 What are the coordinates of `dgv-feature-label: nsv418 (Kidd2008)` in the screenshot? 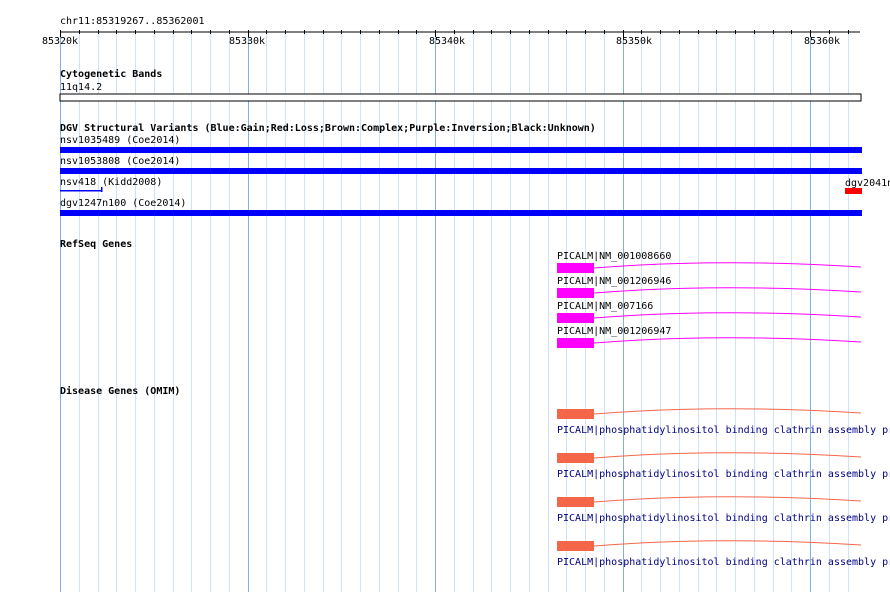 It's located at (111, 182).